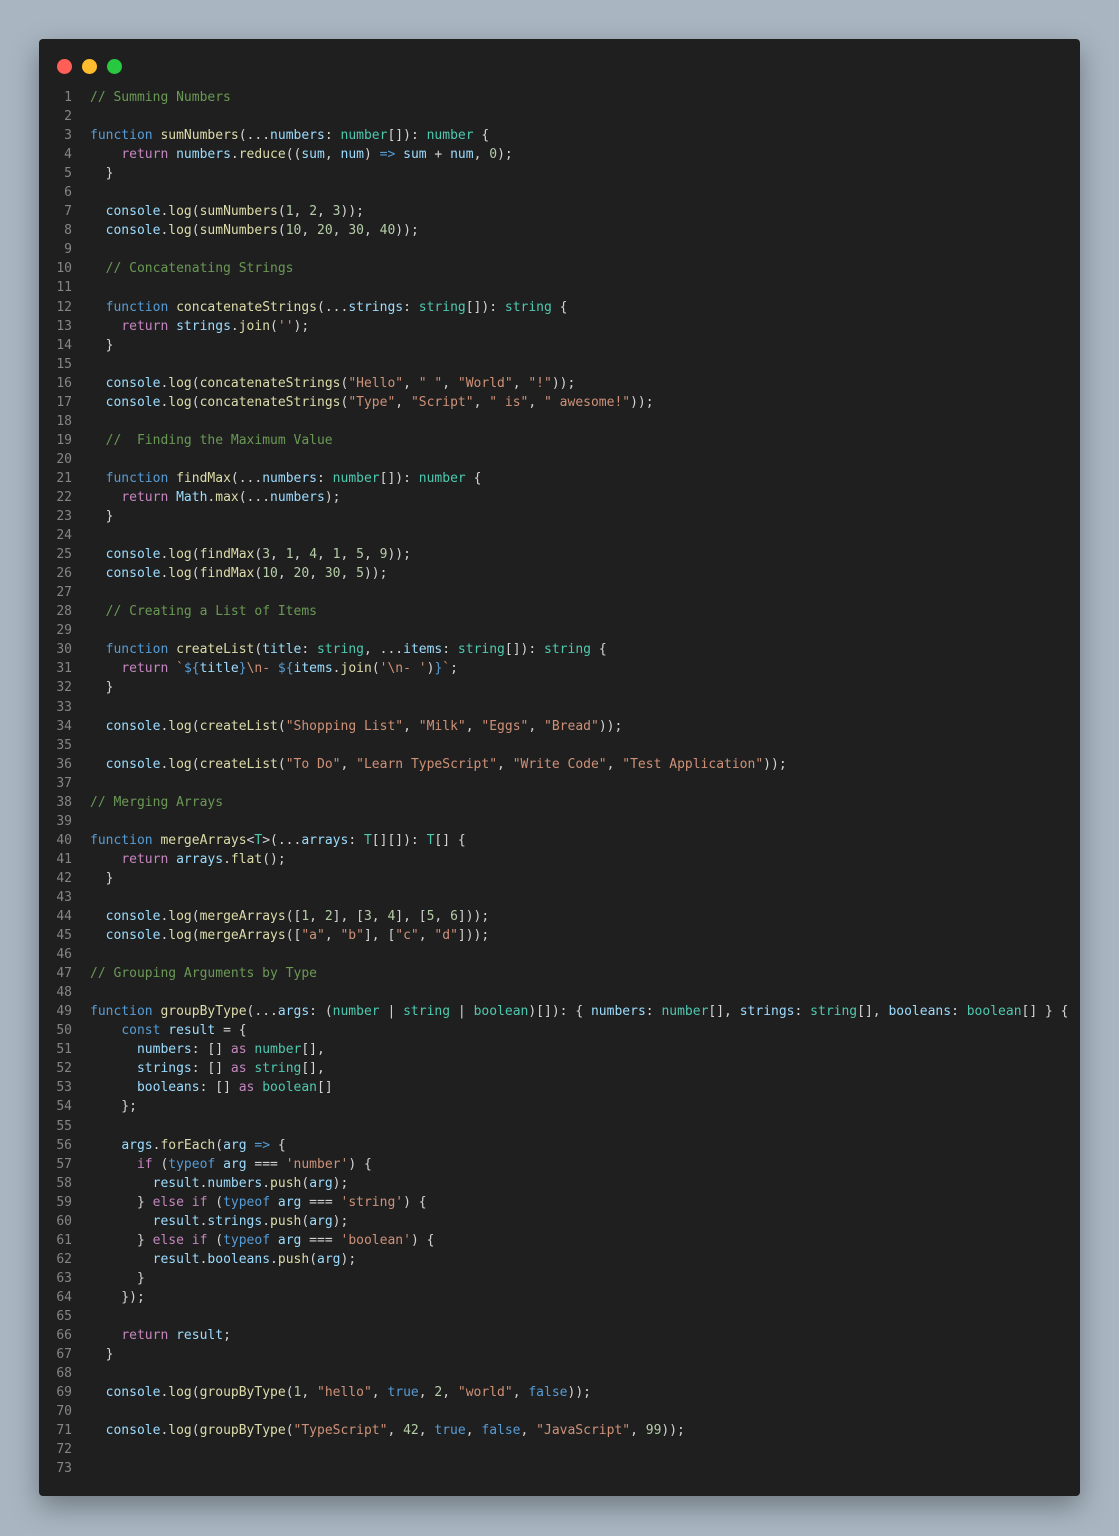  Describe the element at coordinates (141, 650) in the screenshot. I see `code-token: function` at that location.